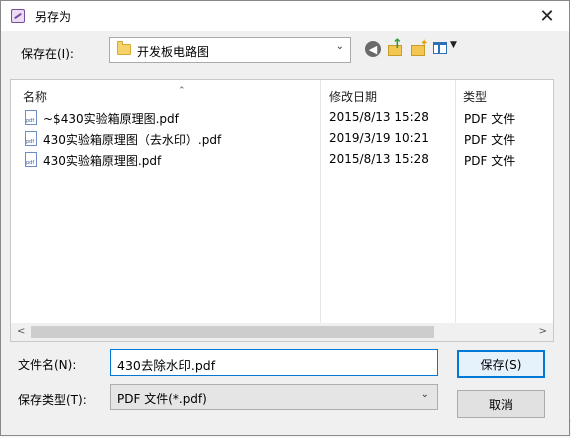  I want to click on file-name: 430实验箱原理图.pdf, so click(102, 161).